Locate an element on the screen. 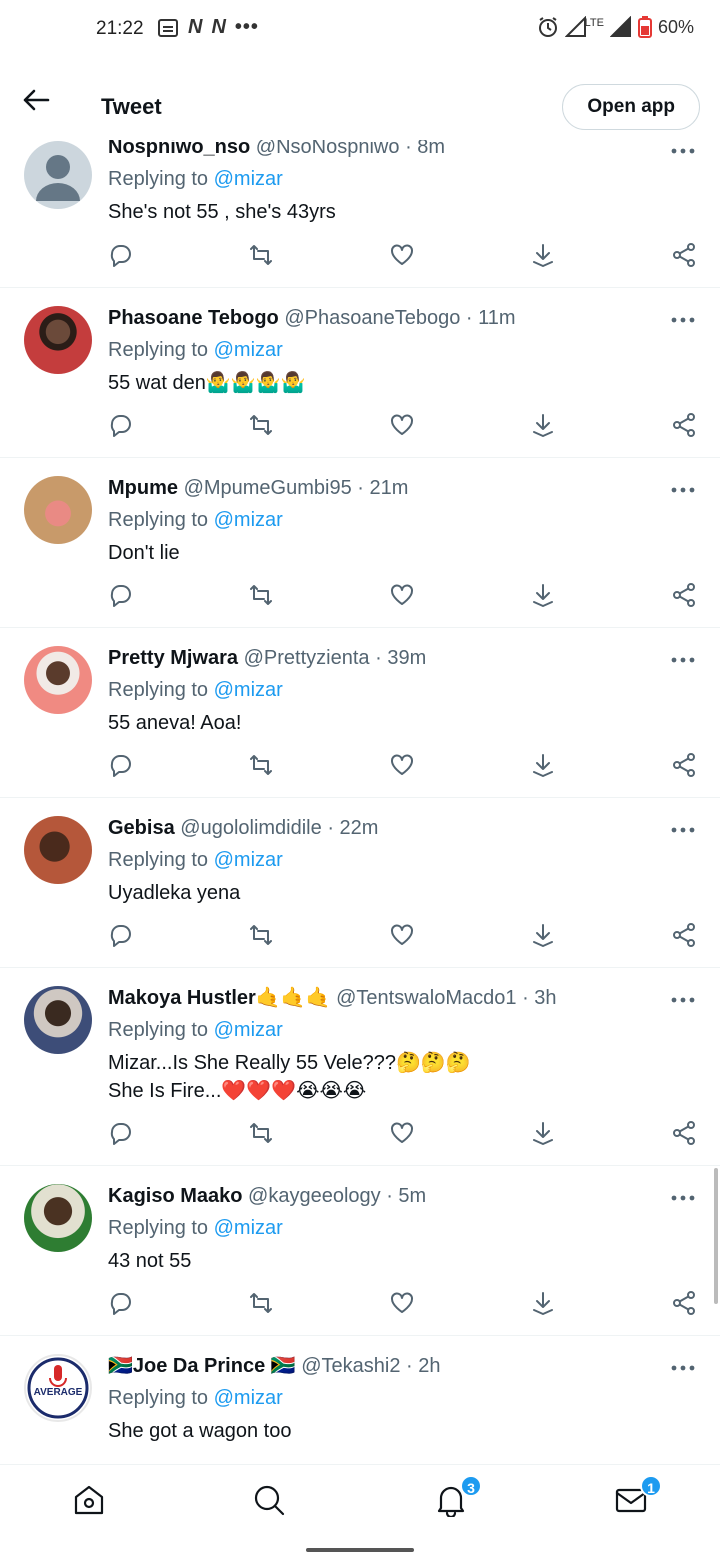 This screenshot has height=1560, width=720. bottom-navigation: 3 1 is located at coordinates (360, 1500).